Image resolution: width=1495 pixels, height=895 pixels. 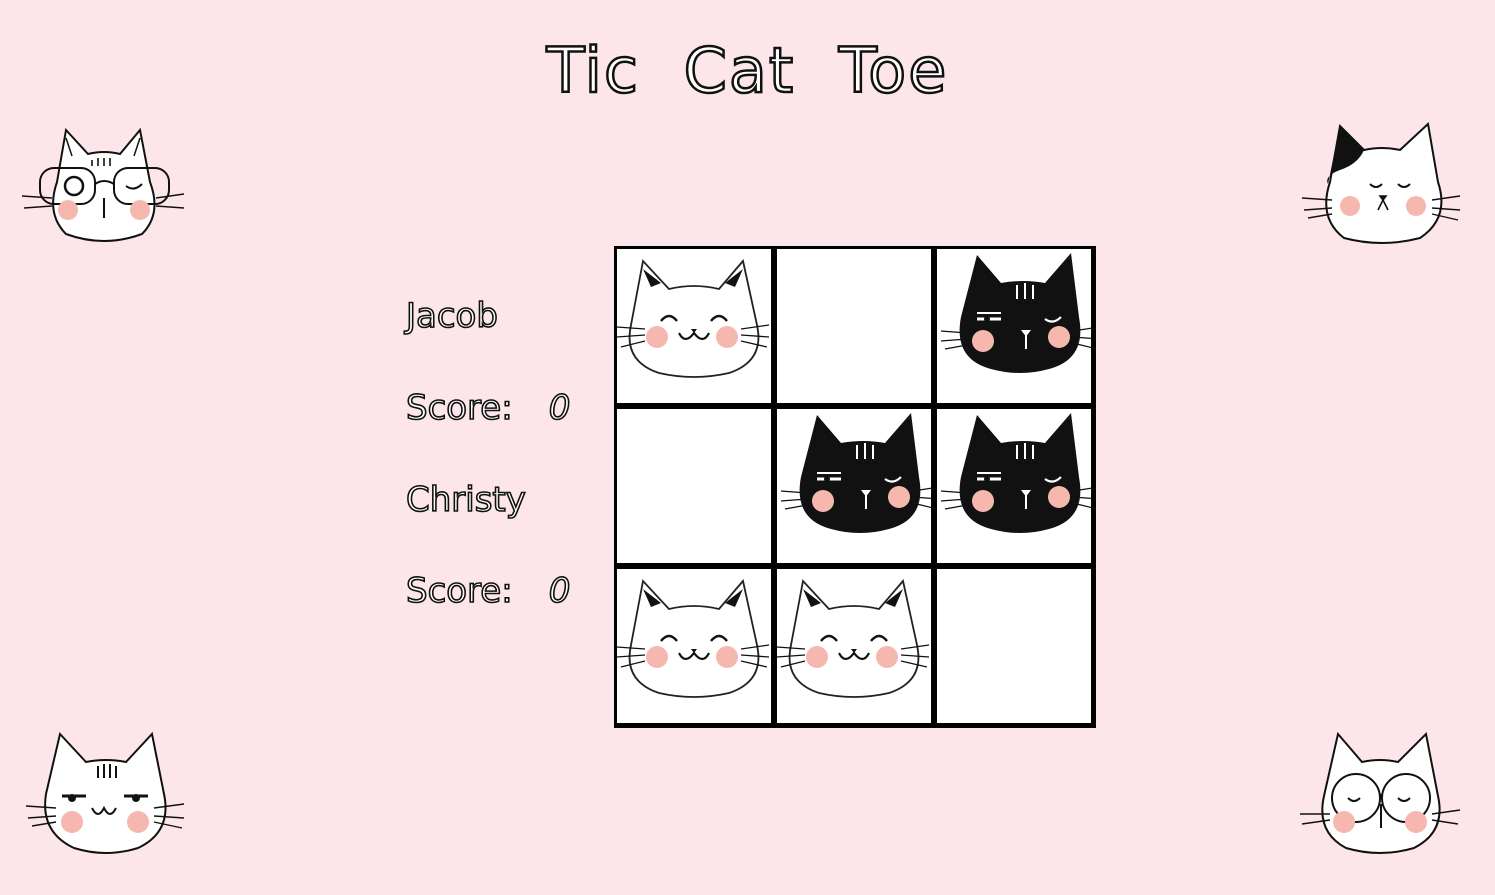 I want to click on player-1-score-row: Score: 0, so click(x=488, y=408).